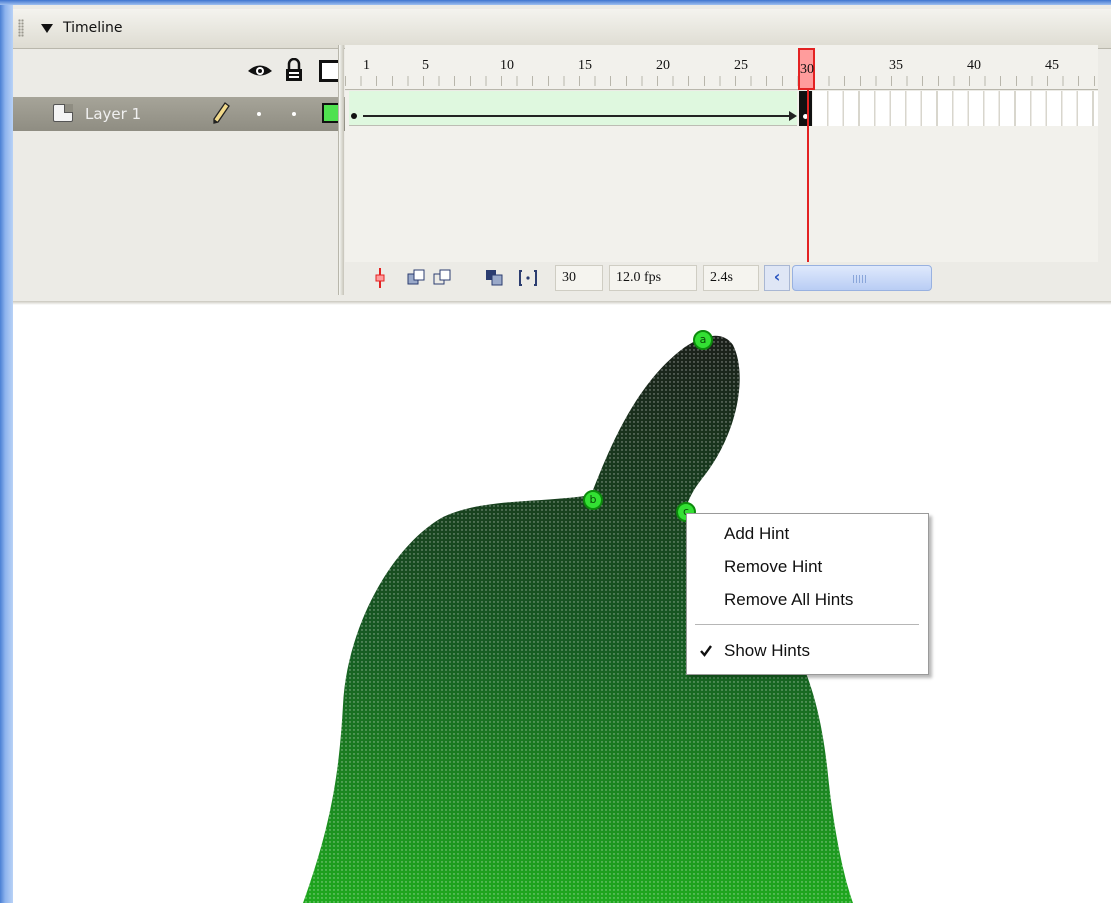 The width and height of the screenshot is (1111, 903). Describe the element at coordinates (93, 28) in the screenshot. I see `panel-title: Timeline` at that location.